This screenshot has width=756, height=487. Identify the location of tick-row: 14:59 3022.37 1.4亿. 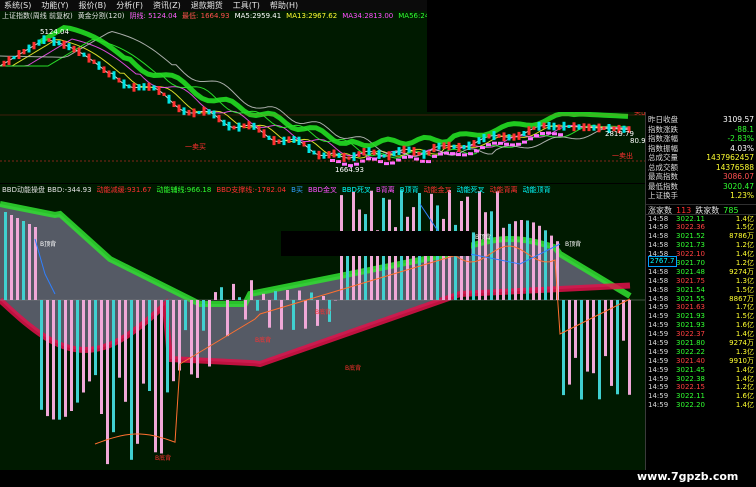
(701, 334).